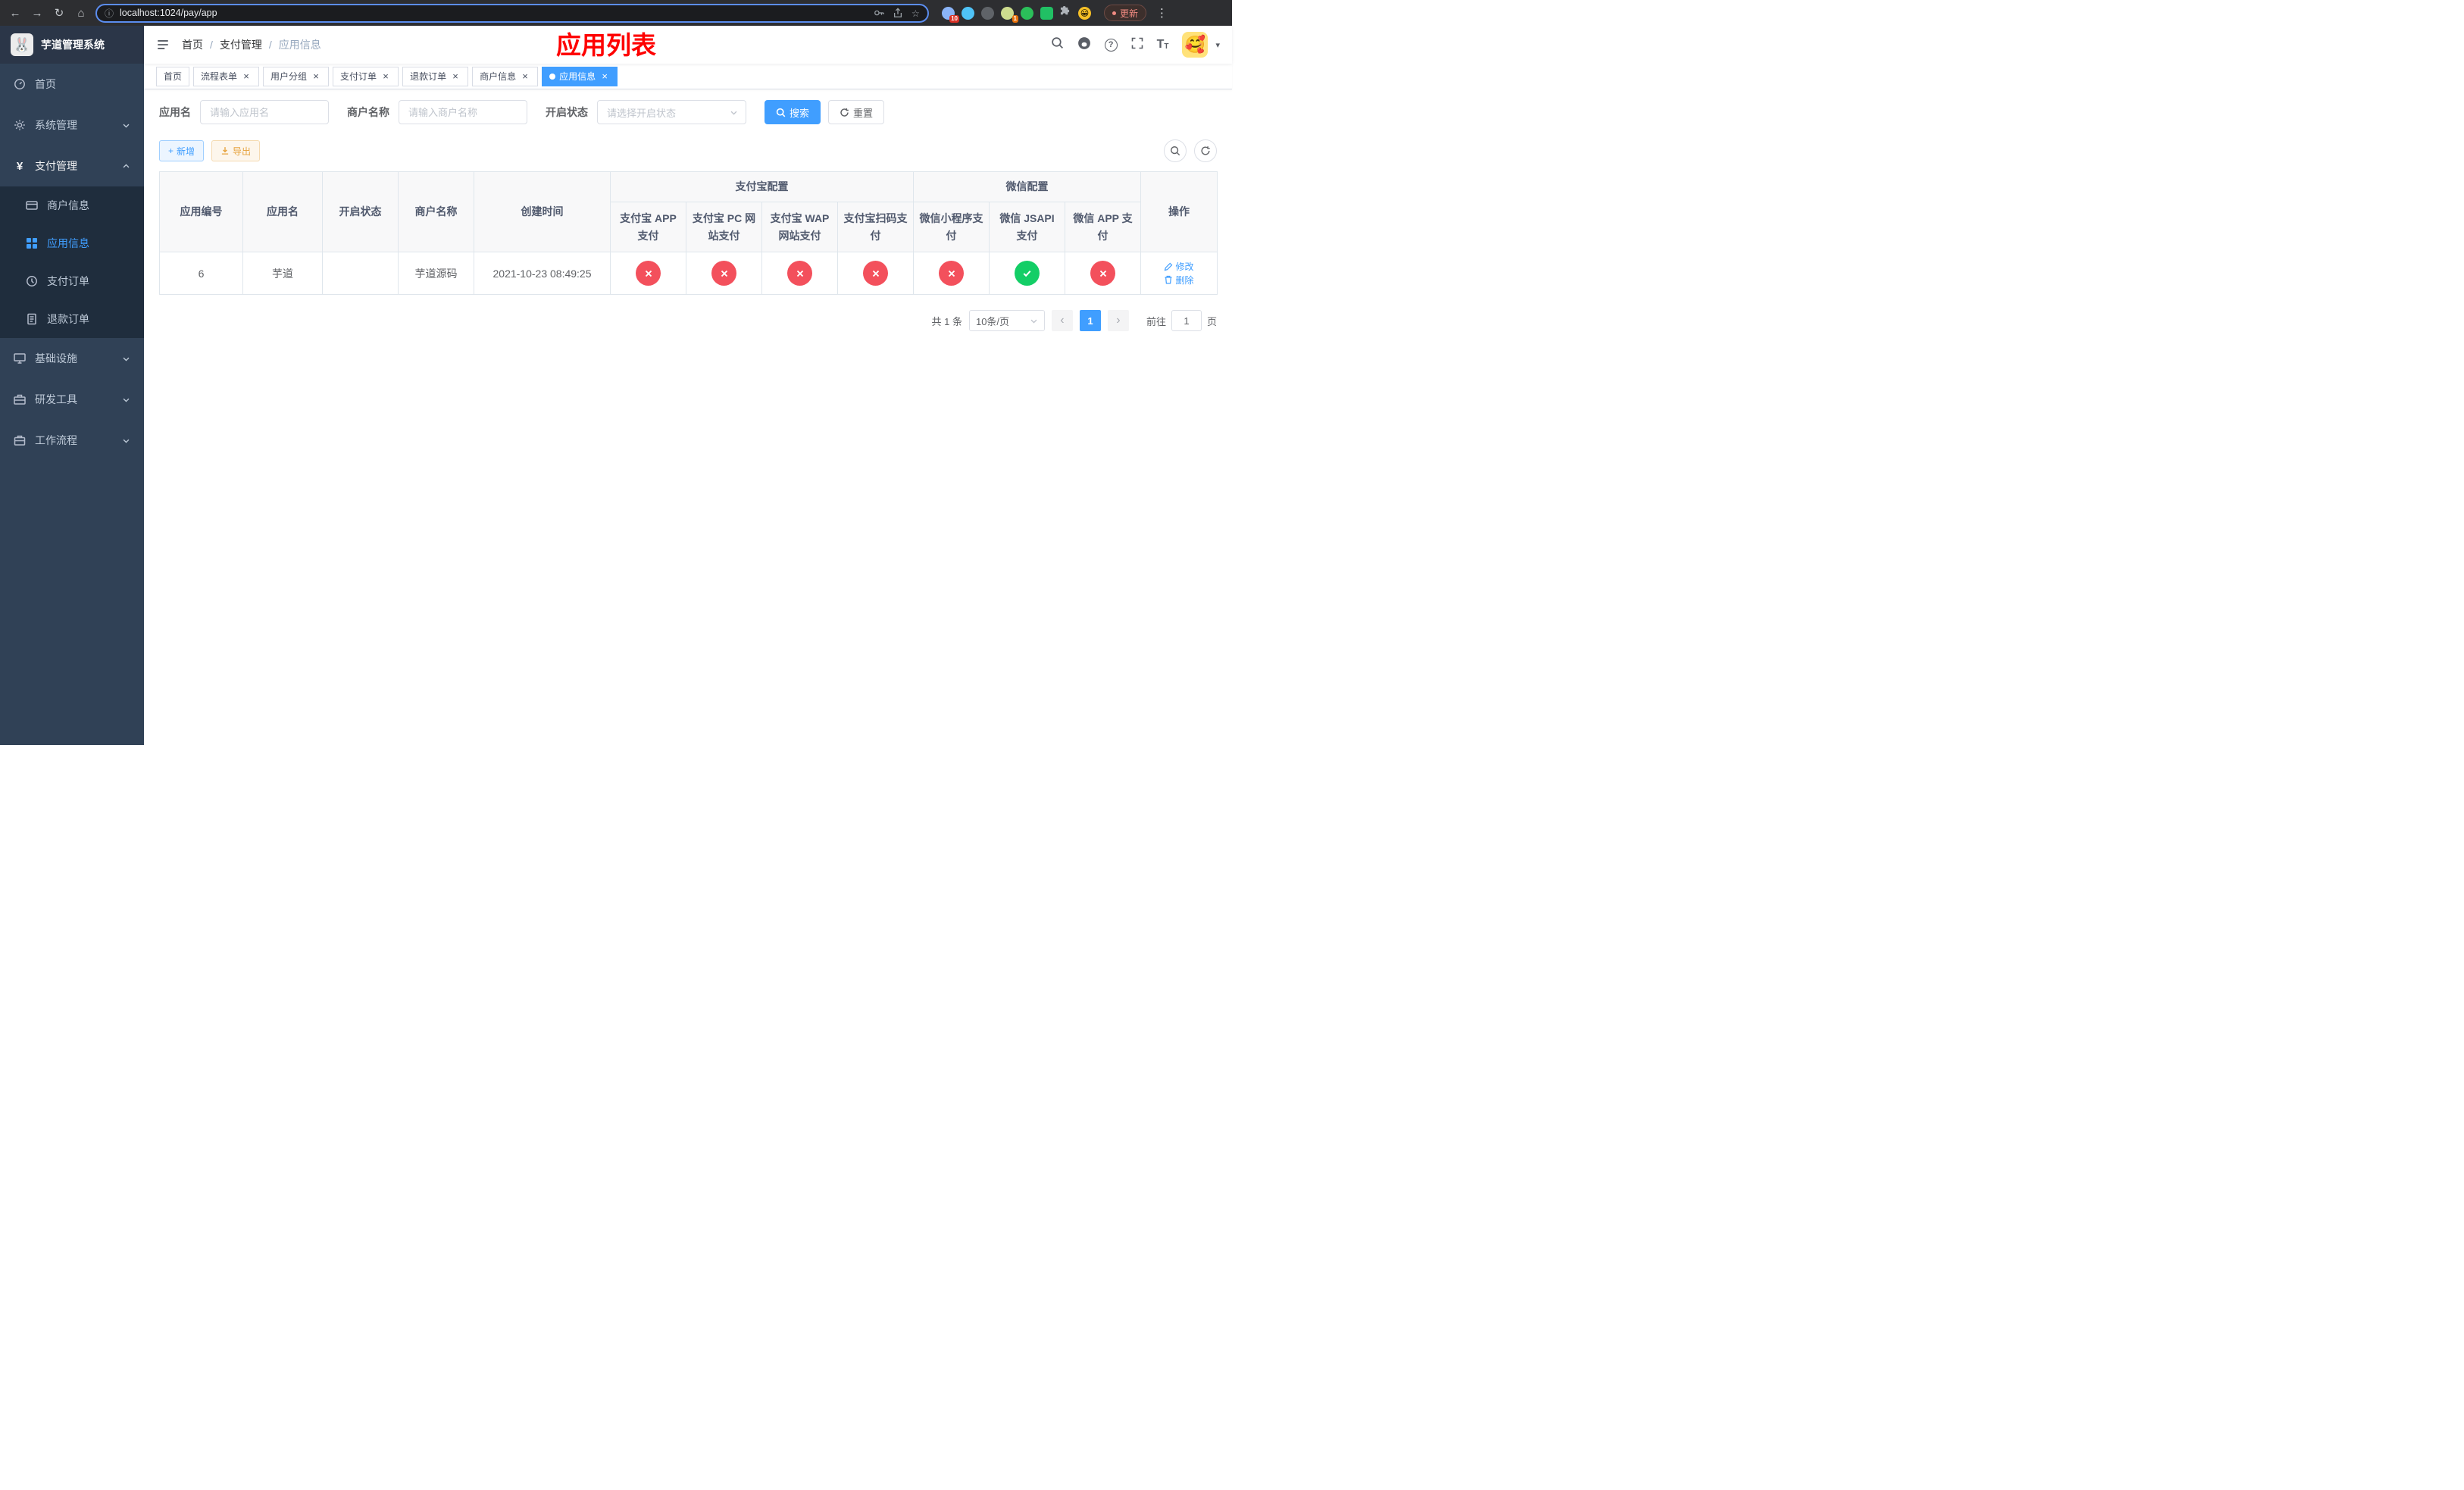 The width and height of the screenshot is (2464, 1490). Describe the element at coordinates (1118, 320) in the screenshot. I see `next-page-button: ›` at that location.